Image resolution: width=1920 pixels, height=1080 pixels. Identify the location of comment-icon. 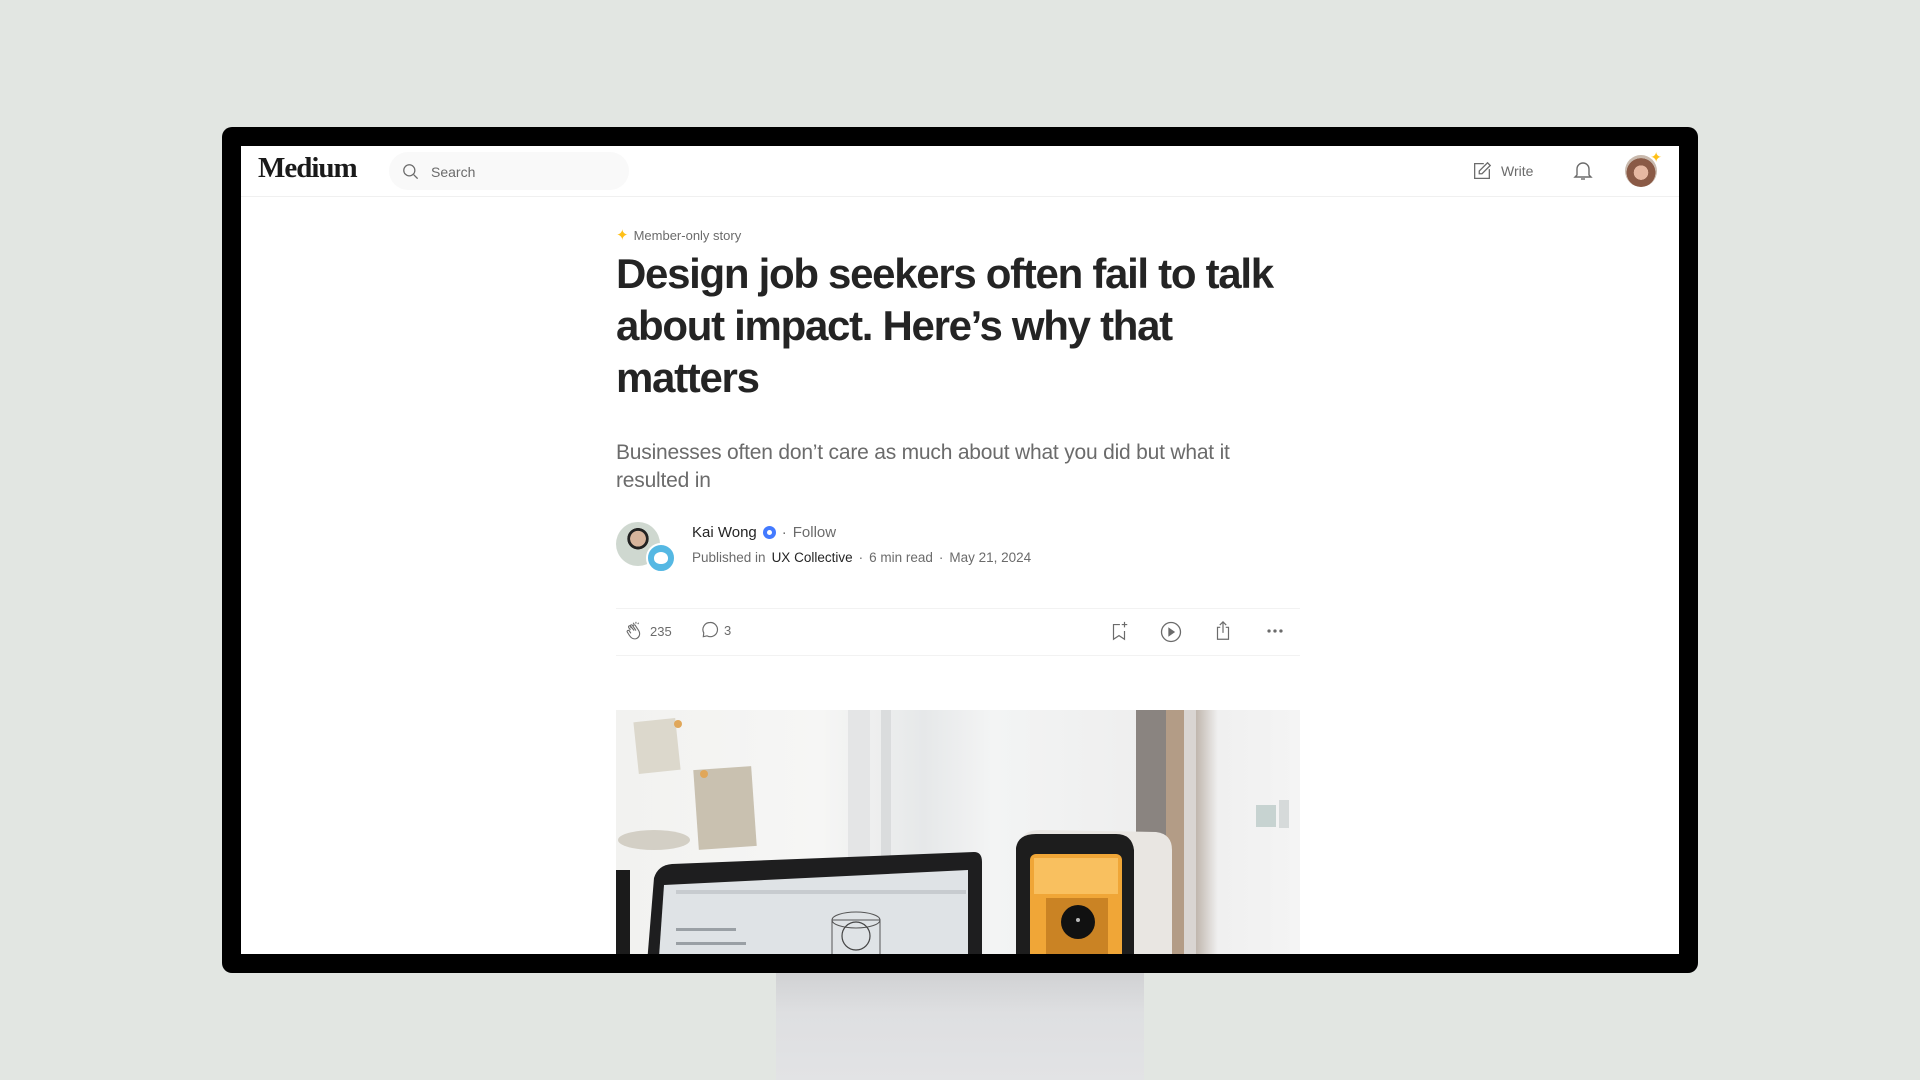
(710, 629).